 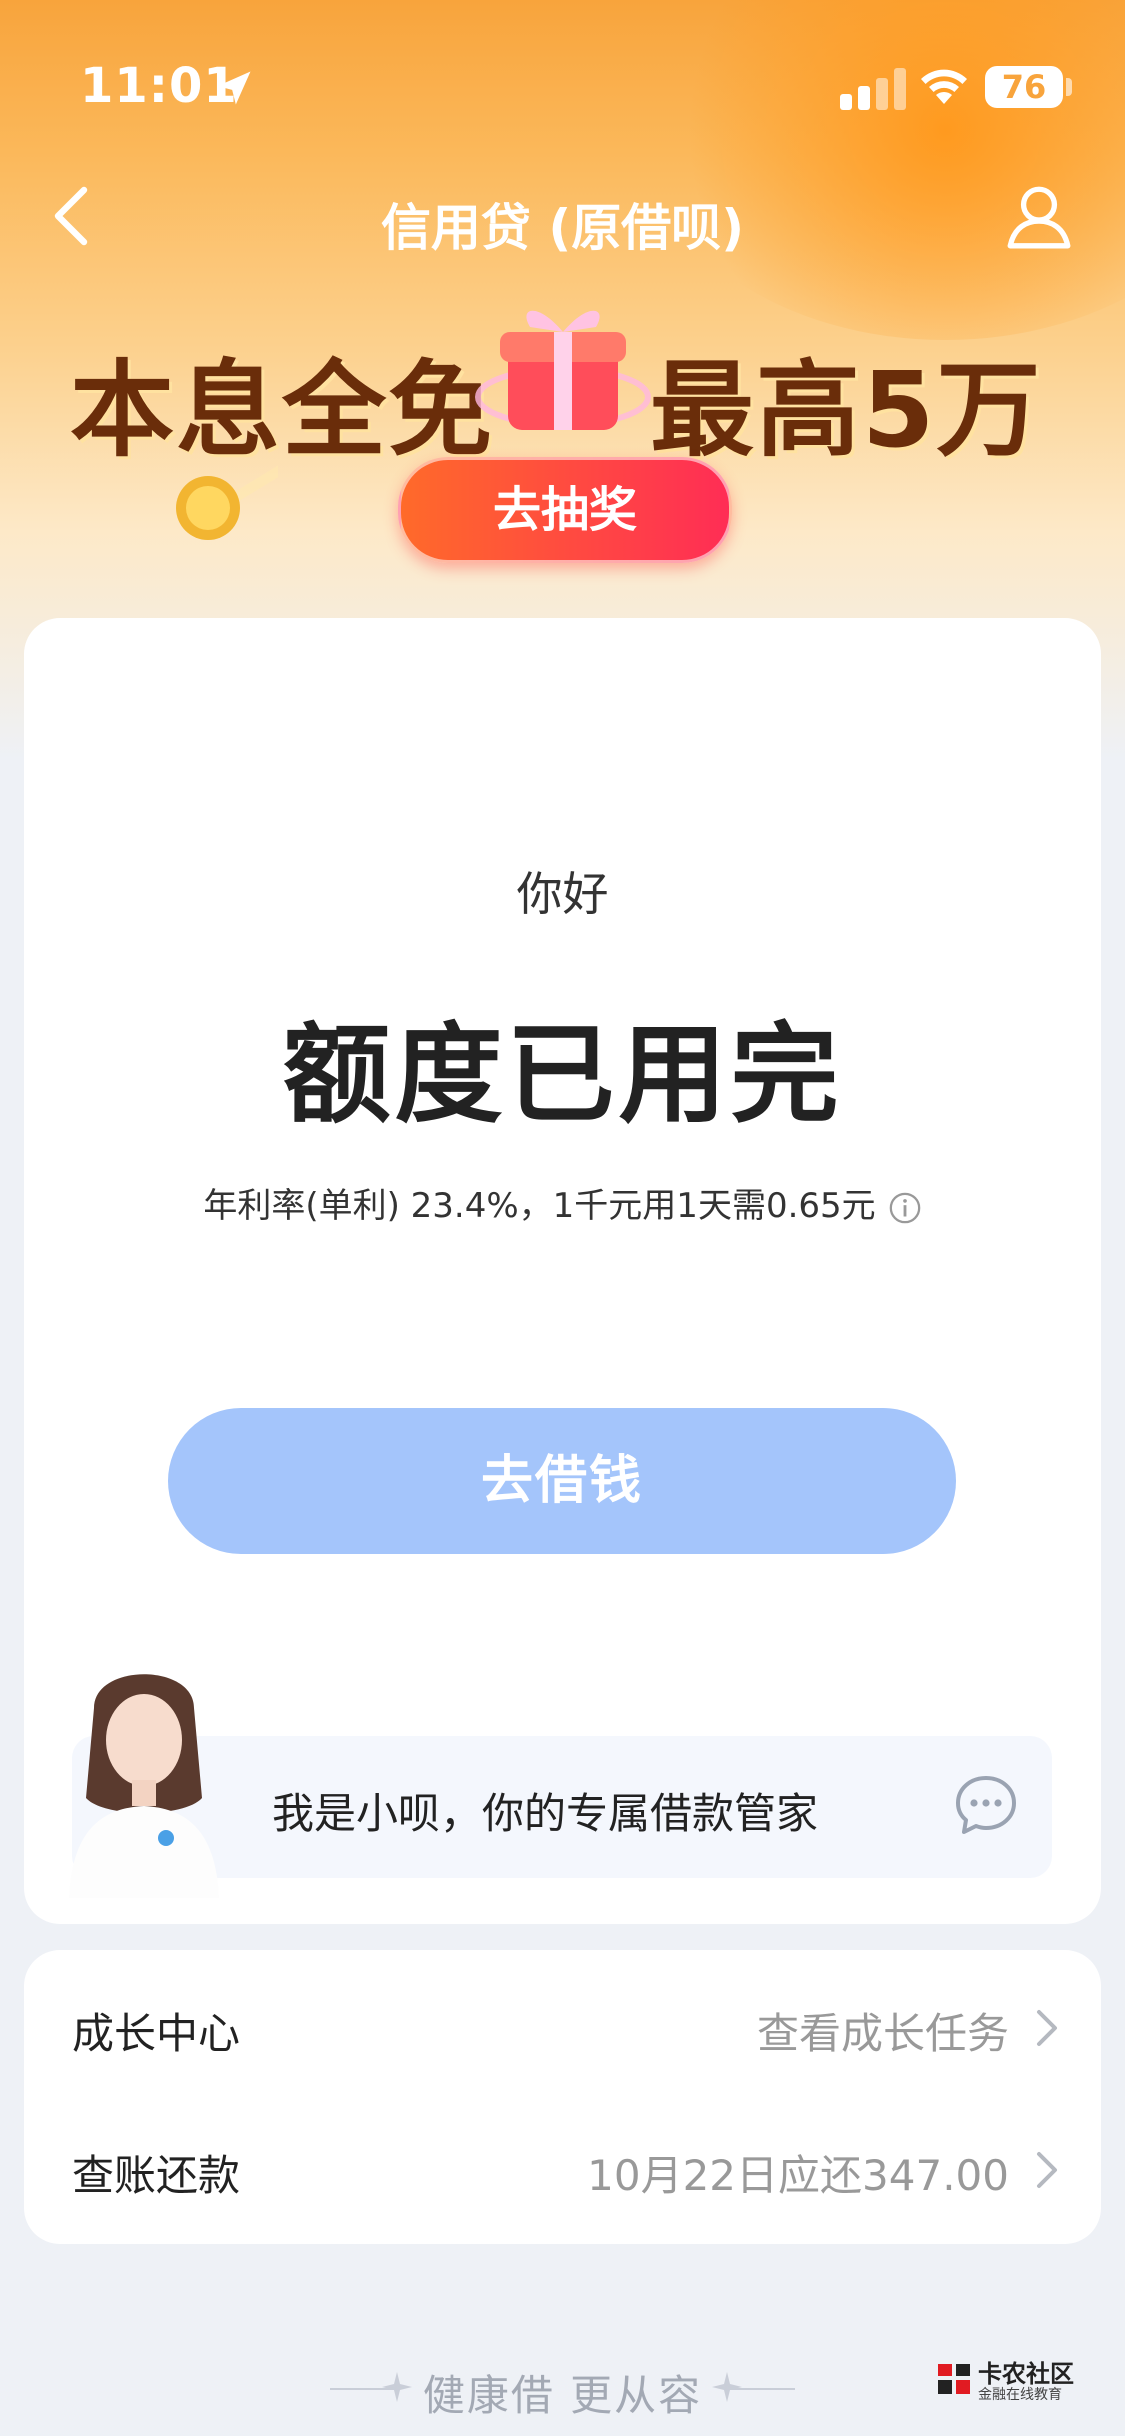 What do you see at coordinates (539, 1206) in the screenshot?
I see `interest-rate-text: 年利率(单利) 23.4%，1千元用1天需0.65元` at bounding box center [539, 1206].